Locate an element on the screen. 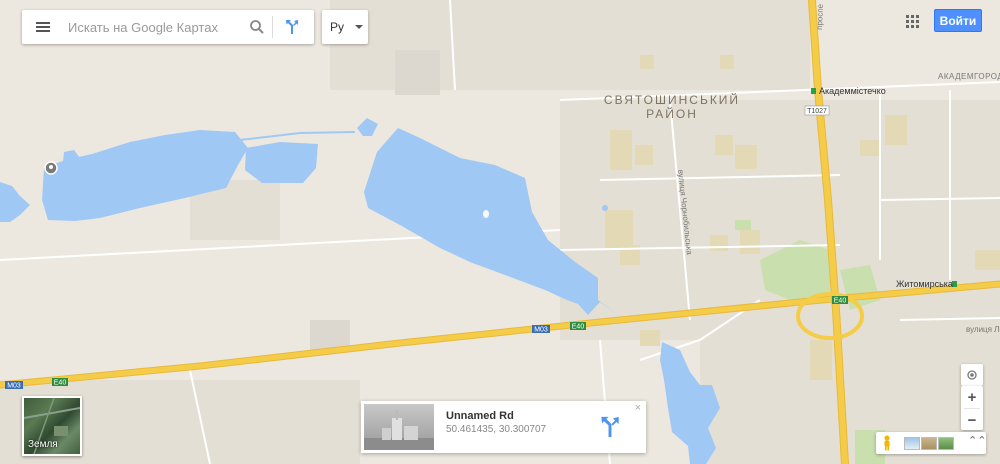 The image size is (1000, 464). search-icon is located at coordinates (257, 27).